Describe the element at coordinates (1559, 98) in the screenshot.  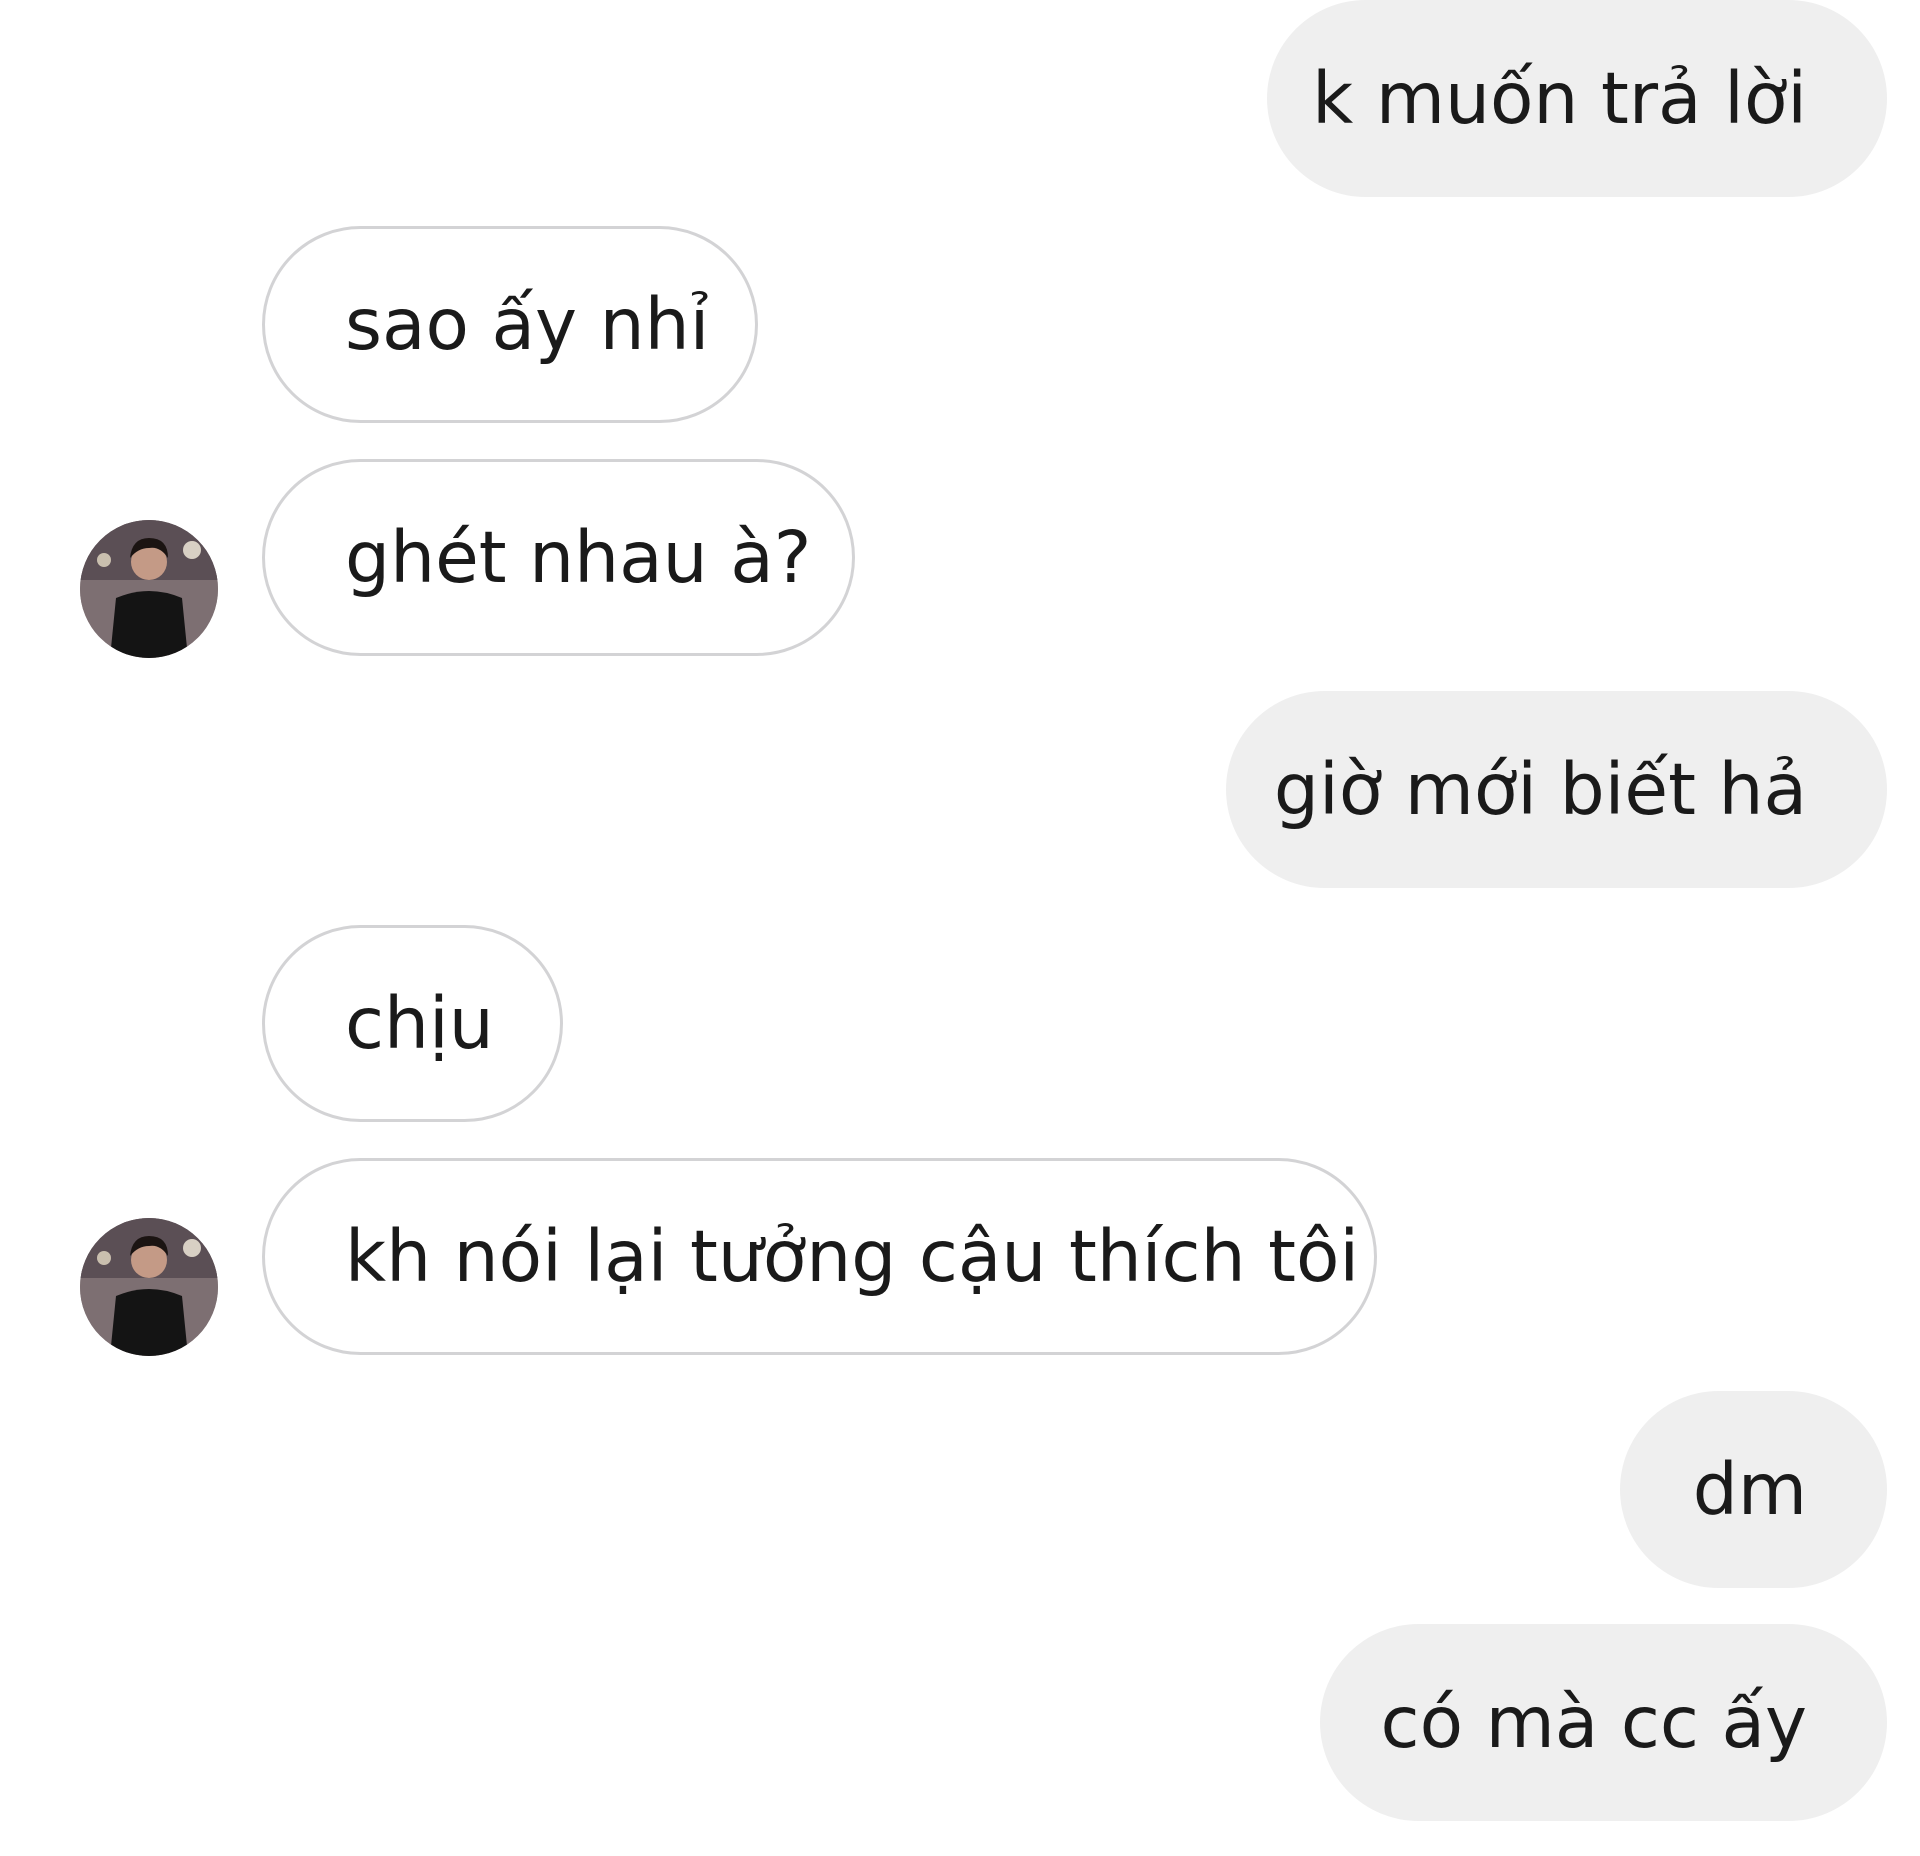
I see `message-text: k muốn trả lời` at that location.